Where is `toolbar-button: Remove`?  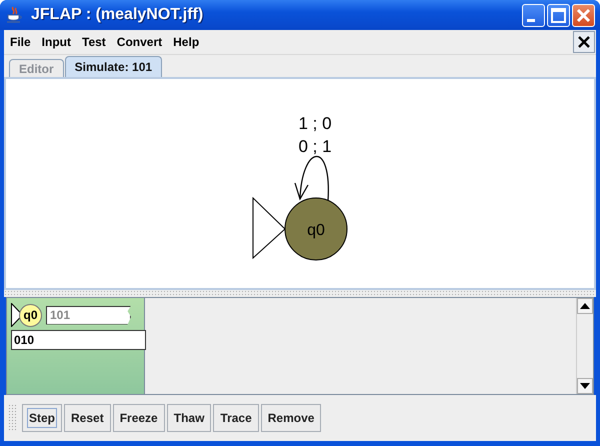
toolbar-button: Remove is located at coordinates (291, 418).